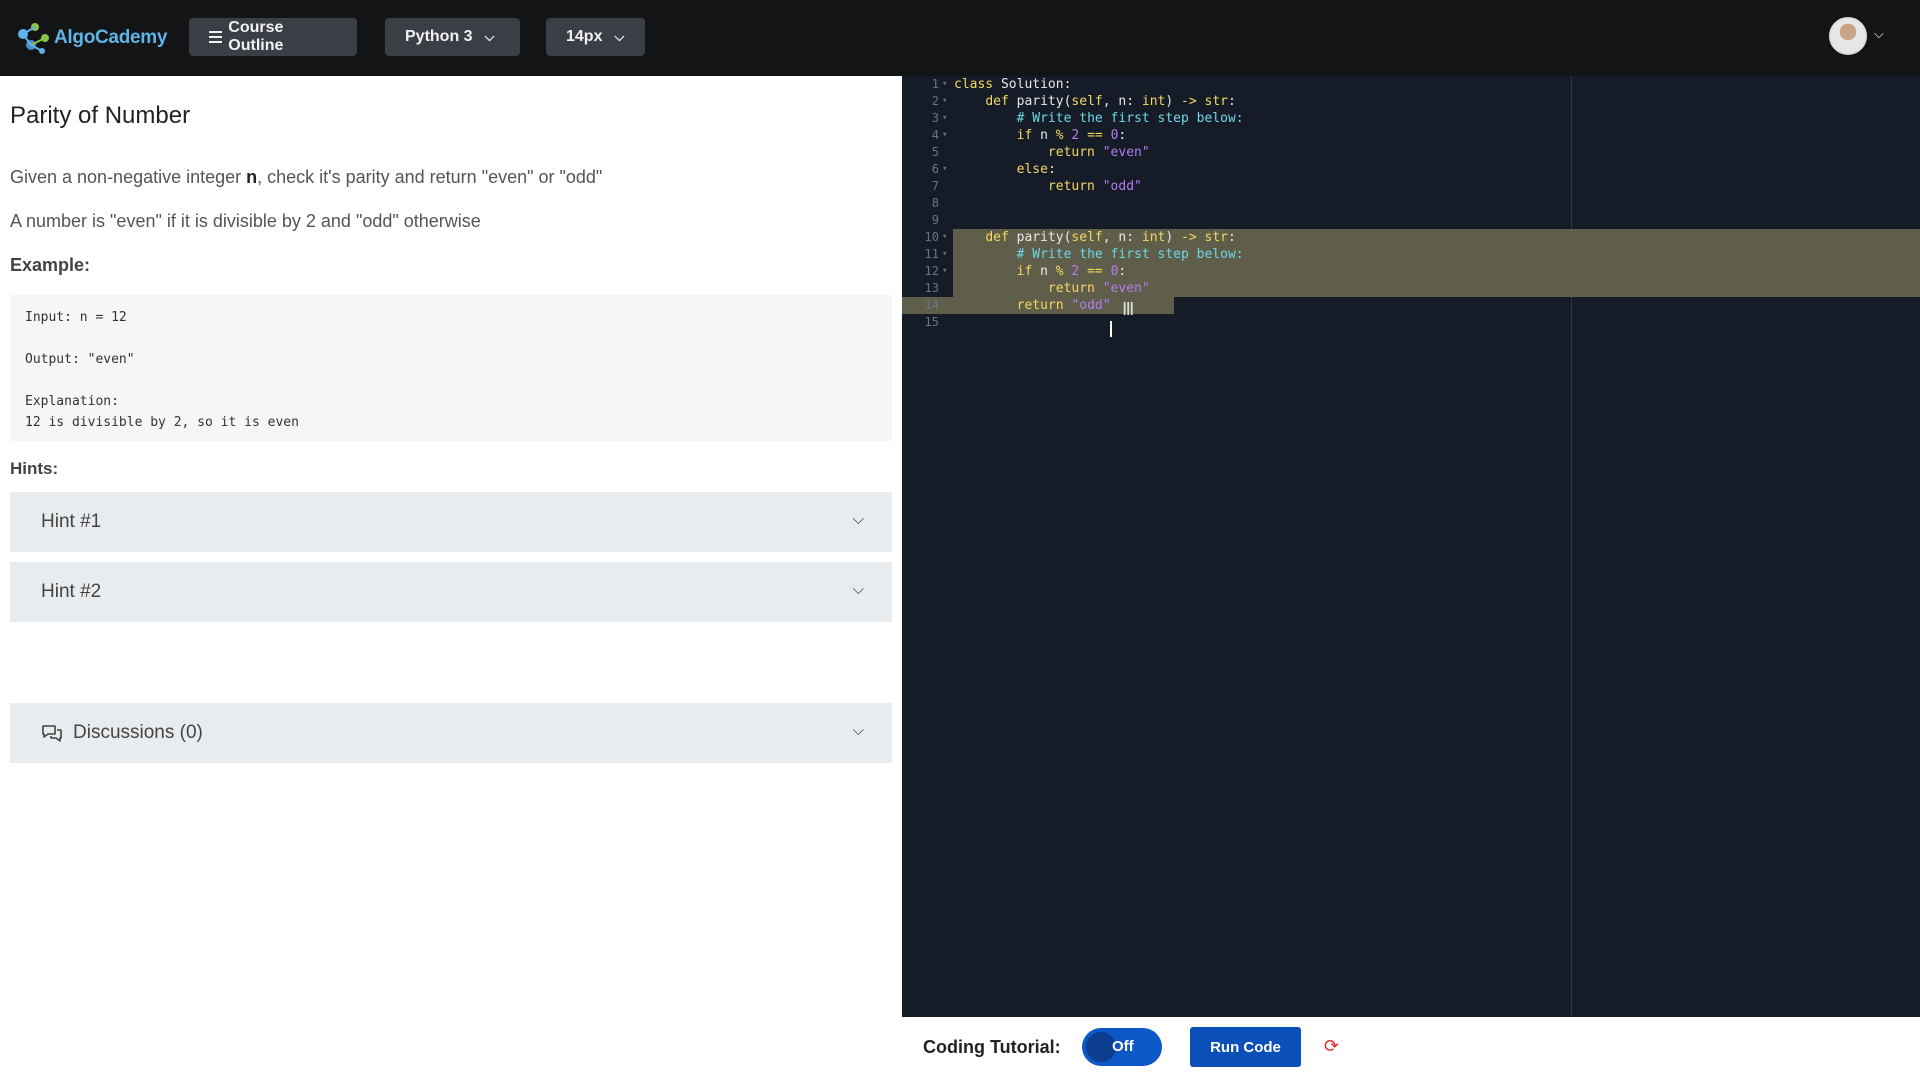  What do you see at coordinates (34, 468) in the screenshot?
I see `hints-label: Hints:` at bounding box center [34, 468].